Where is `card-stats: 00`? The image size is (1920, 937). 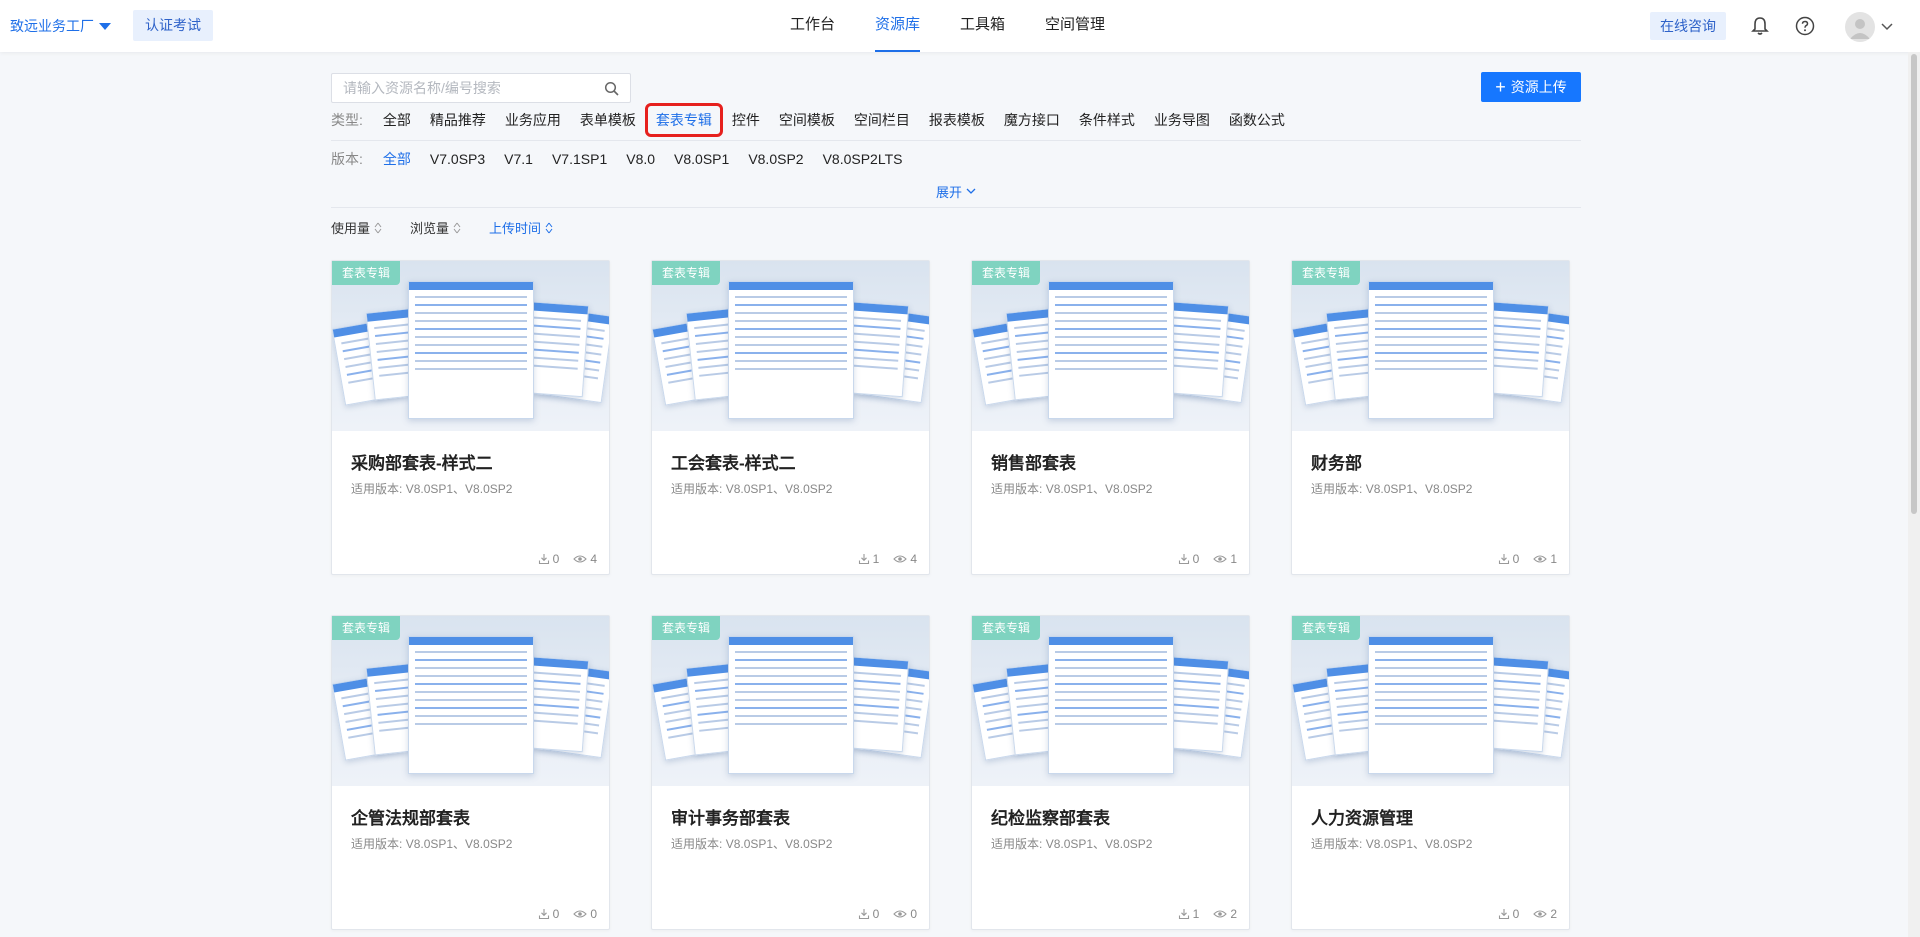 card-stats: 00 is located at coordinates (880, 914).